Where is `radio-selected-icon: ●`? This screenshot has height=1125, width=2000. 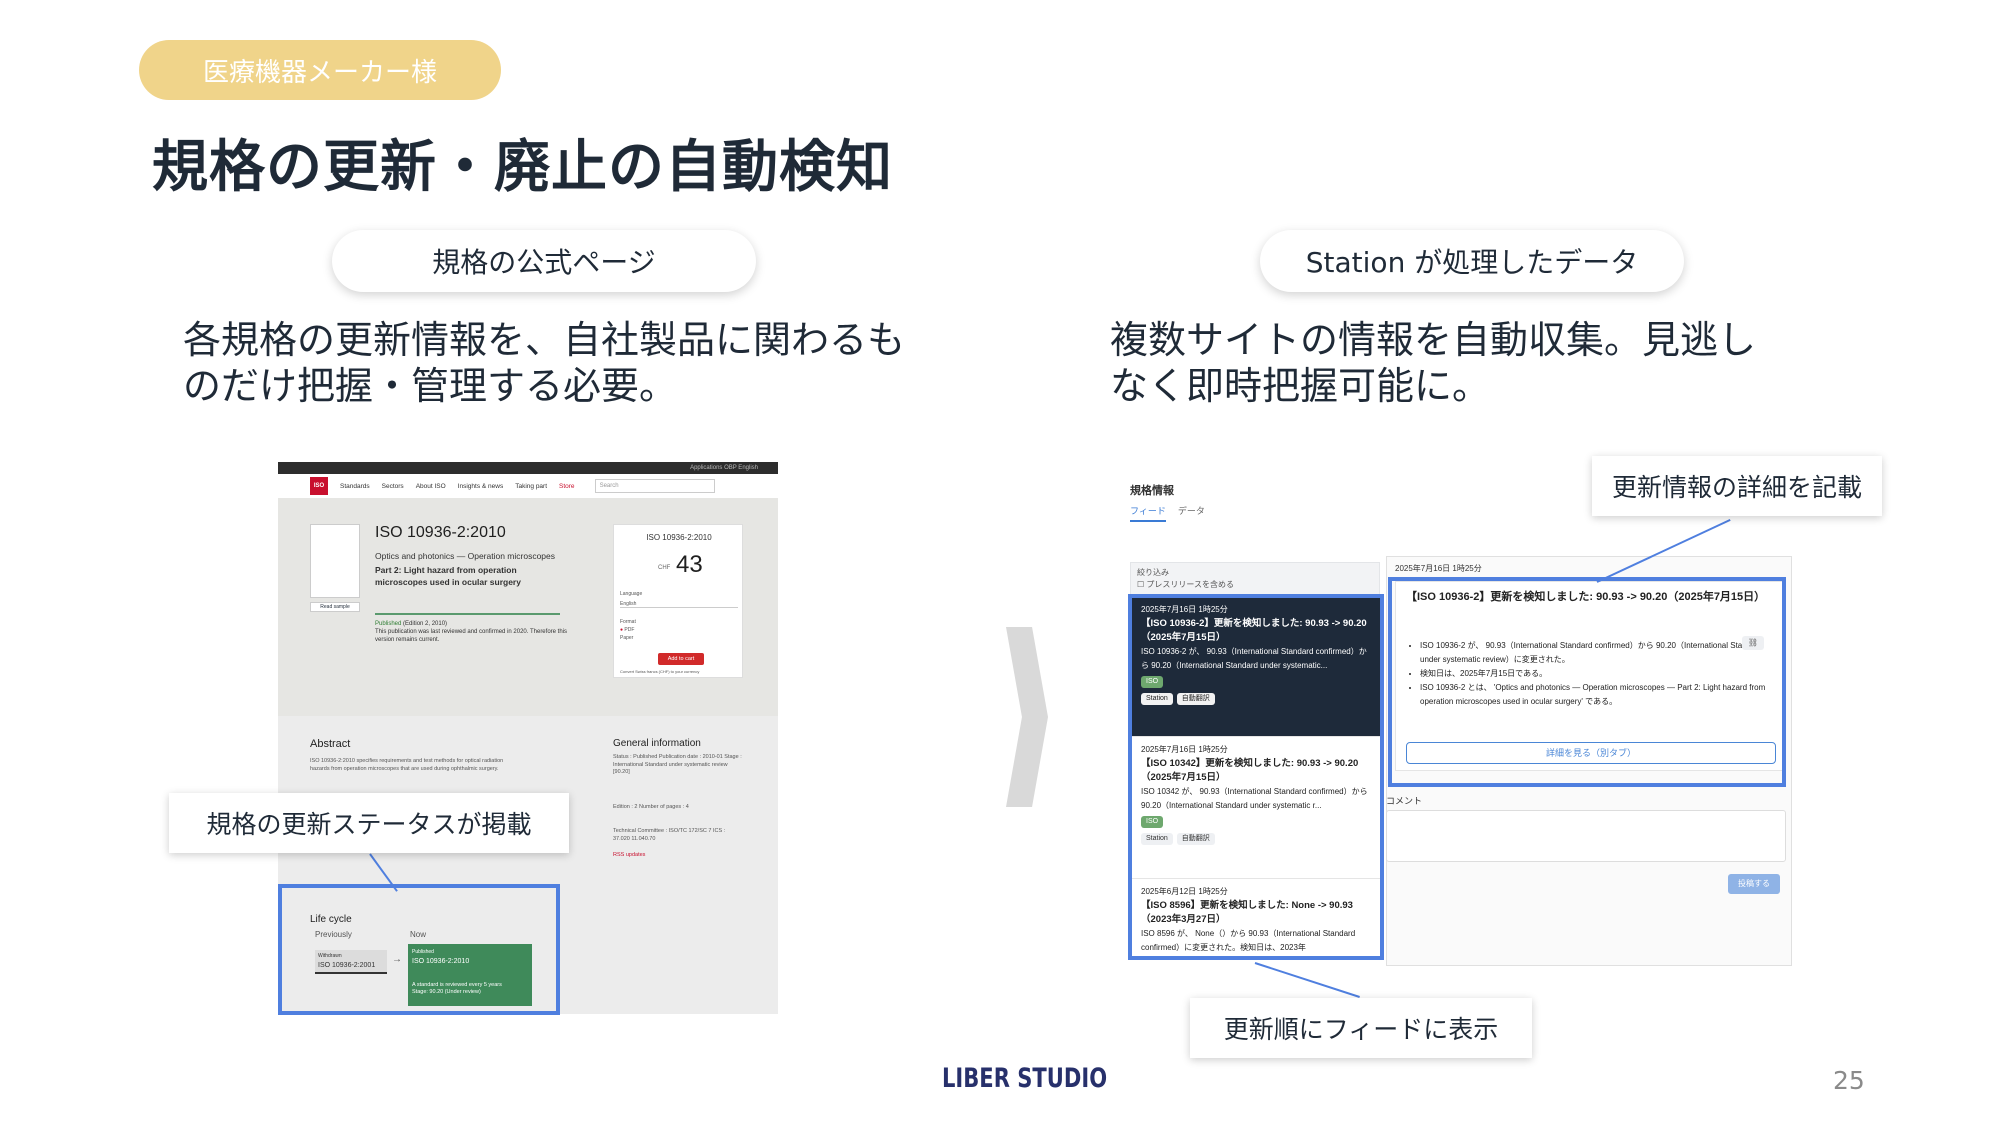 radio-selected-icon: ● is located at coordinates (622, 630).